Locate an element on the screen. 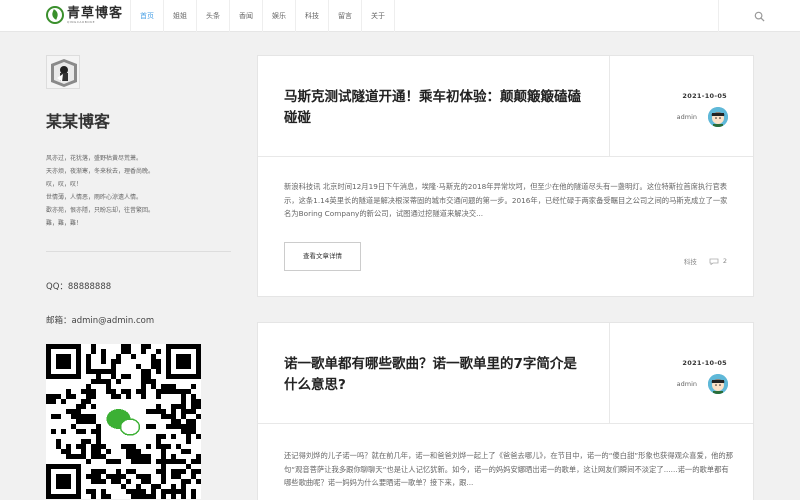  nav-item-tech: 科技 is located at coordinates (311, 16).